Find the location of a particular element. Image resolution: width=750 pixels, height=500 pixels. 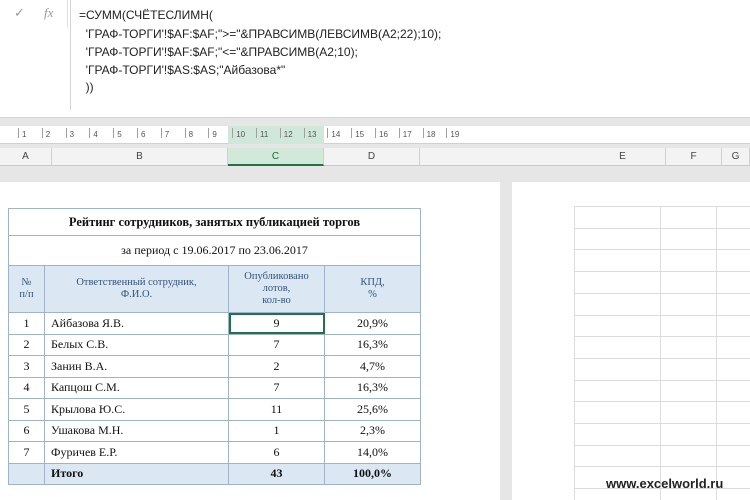

row-count: 2 is located at coordinates (276, 366).